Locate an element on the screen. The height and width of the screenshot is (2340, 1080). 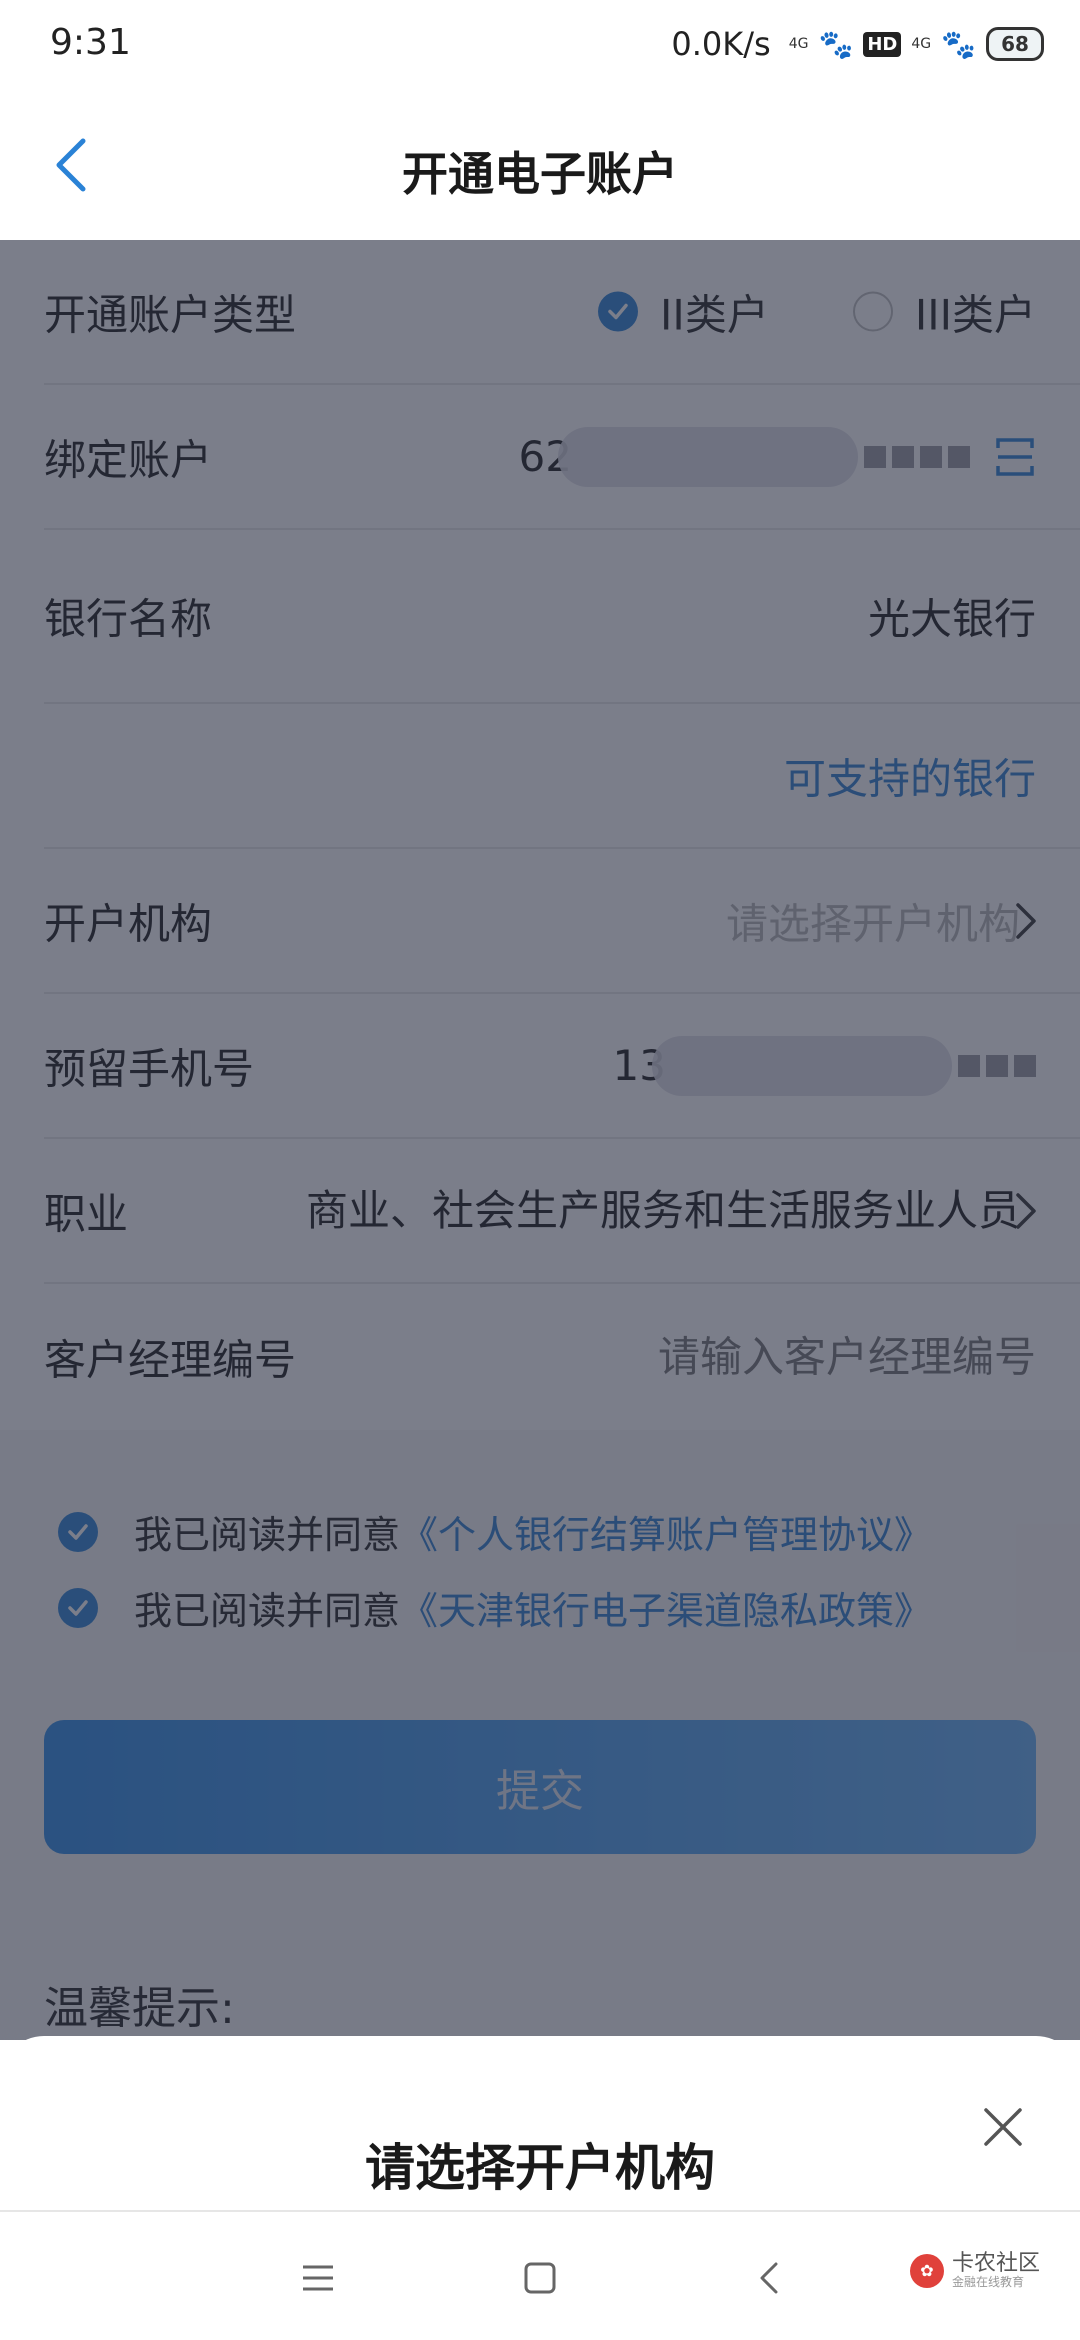
status-time: 9:31 is located at coordinates (90, 42).